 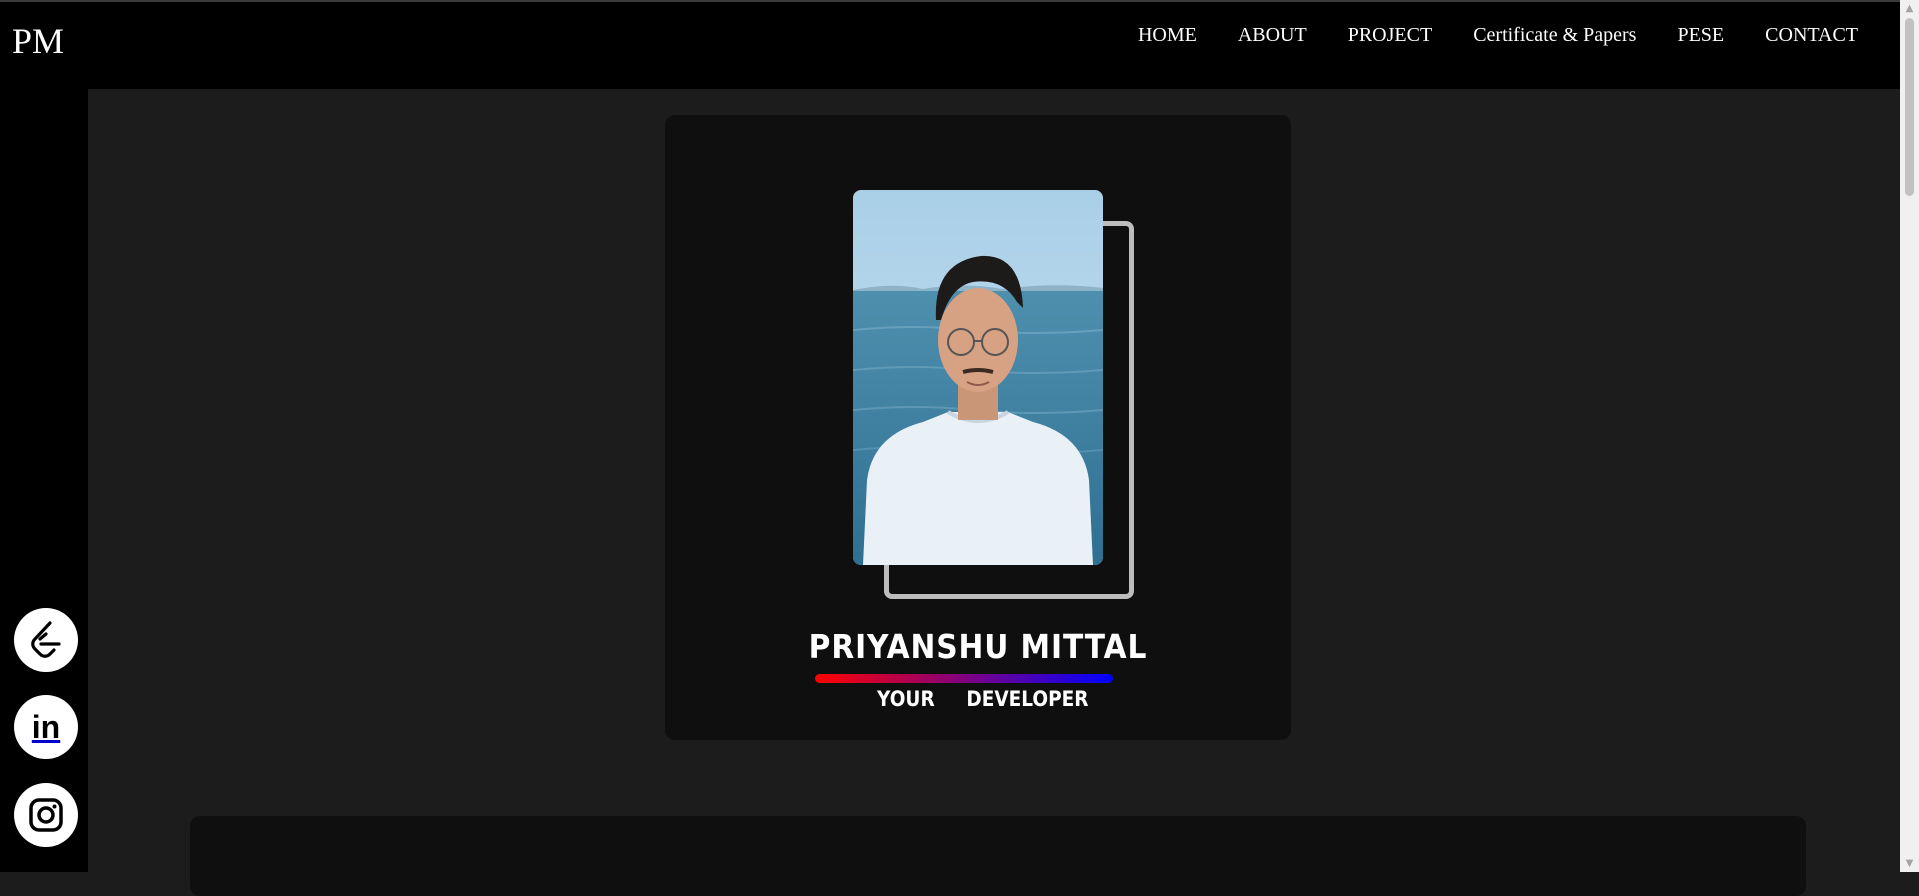 What do you see at coordinates (998, 856) in the screenshot?
I see `next-section-panel` at bounding box center [998, 856].